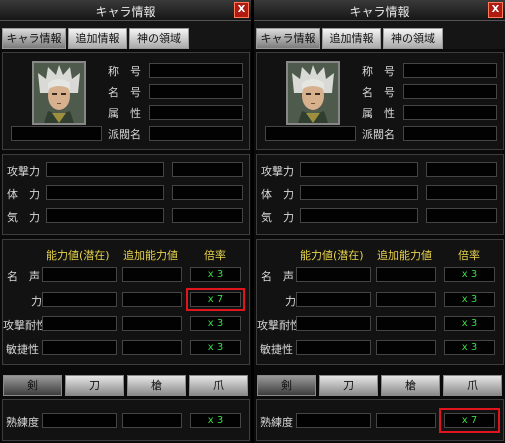  I want to click on mastery-multiplier: x 3, so click(215, 420).